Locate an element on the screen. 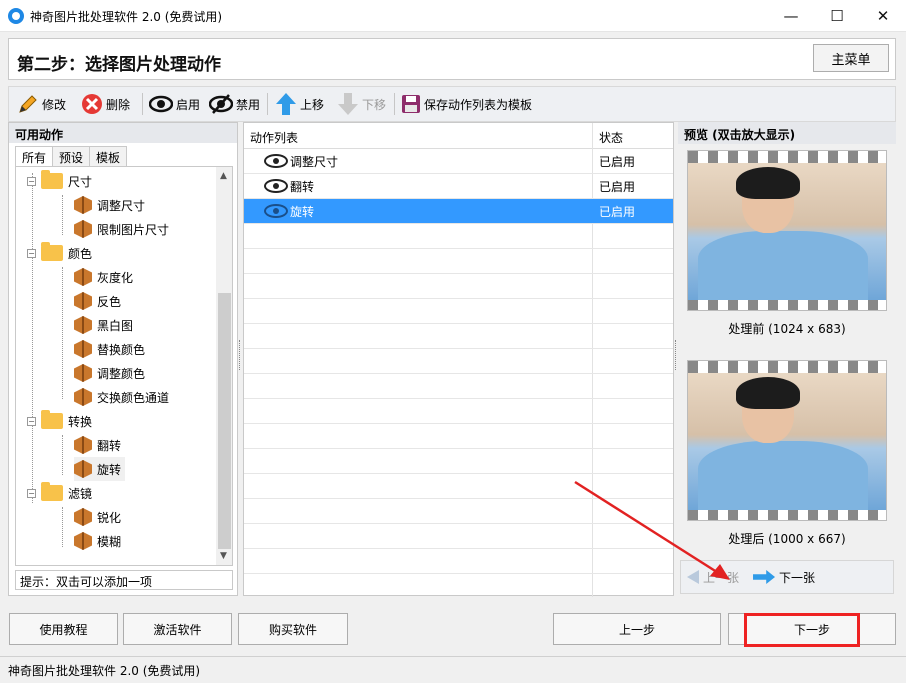  prev-image-button: 上一张 is located at coordinates (713, 577).